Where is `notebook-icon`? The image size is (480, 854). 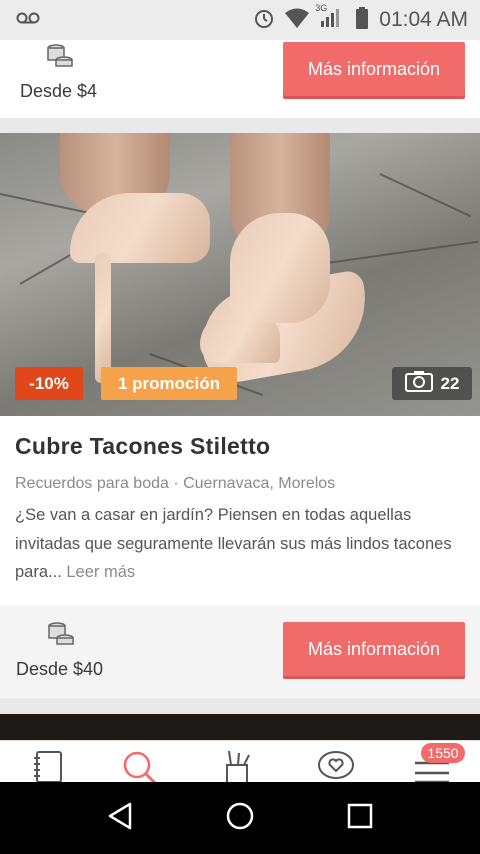 notebook-icon is located at coordinates (48, 765).